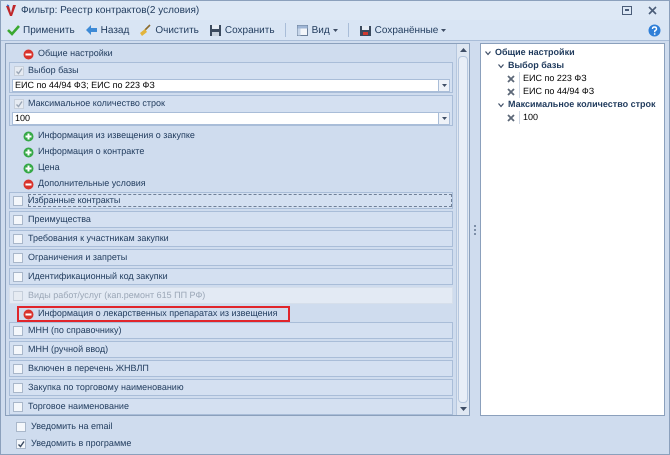 This screenshot has height=455, width=670. What do you see at coordinates (231, 200) in the screenshot?
I see `filter-row: Избранные контракты` at bounding box center [231, 200].